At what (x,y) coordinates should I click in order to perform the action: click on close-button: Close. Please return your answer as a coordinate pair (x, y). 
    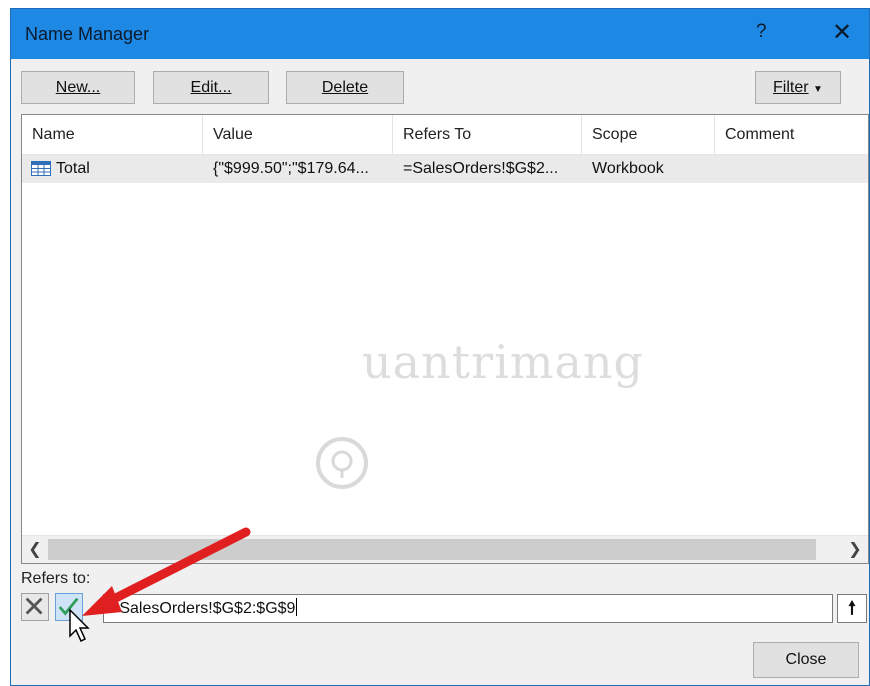
    Looking at the image, I should click on (806, 660).